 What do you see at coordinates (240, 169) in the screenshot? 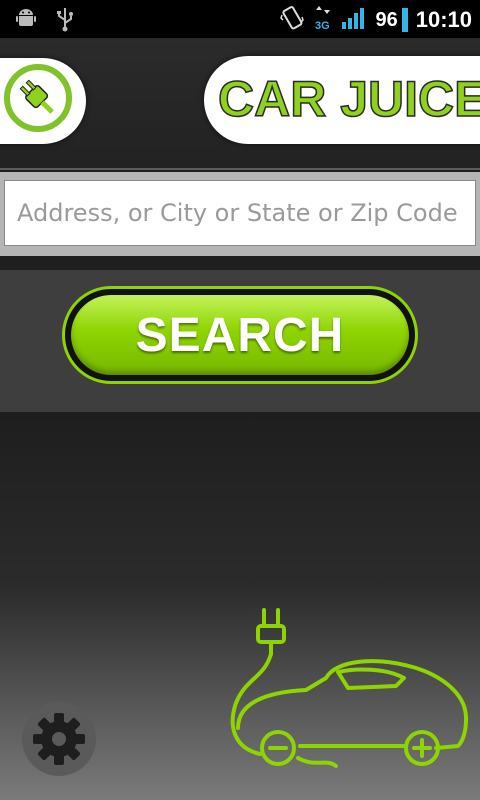
I see `header-divider` at bounding box center [240, 169].